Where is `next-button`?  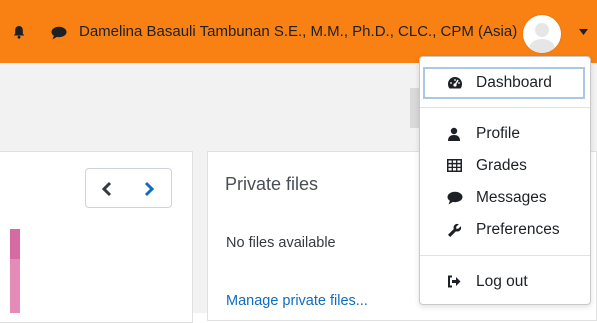 next-button is located at coordinates (150, 188).